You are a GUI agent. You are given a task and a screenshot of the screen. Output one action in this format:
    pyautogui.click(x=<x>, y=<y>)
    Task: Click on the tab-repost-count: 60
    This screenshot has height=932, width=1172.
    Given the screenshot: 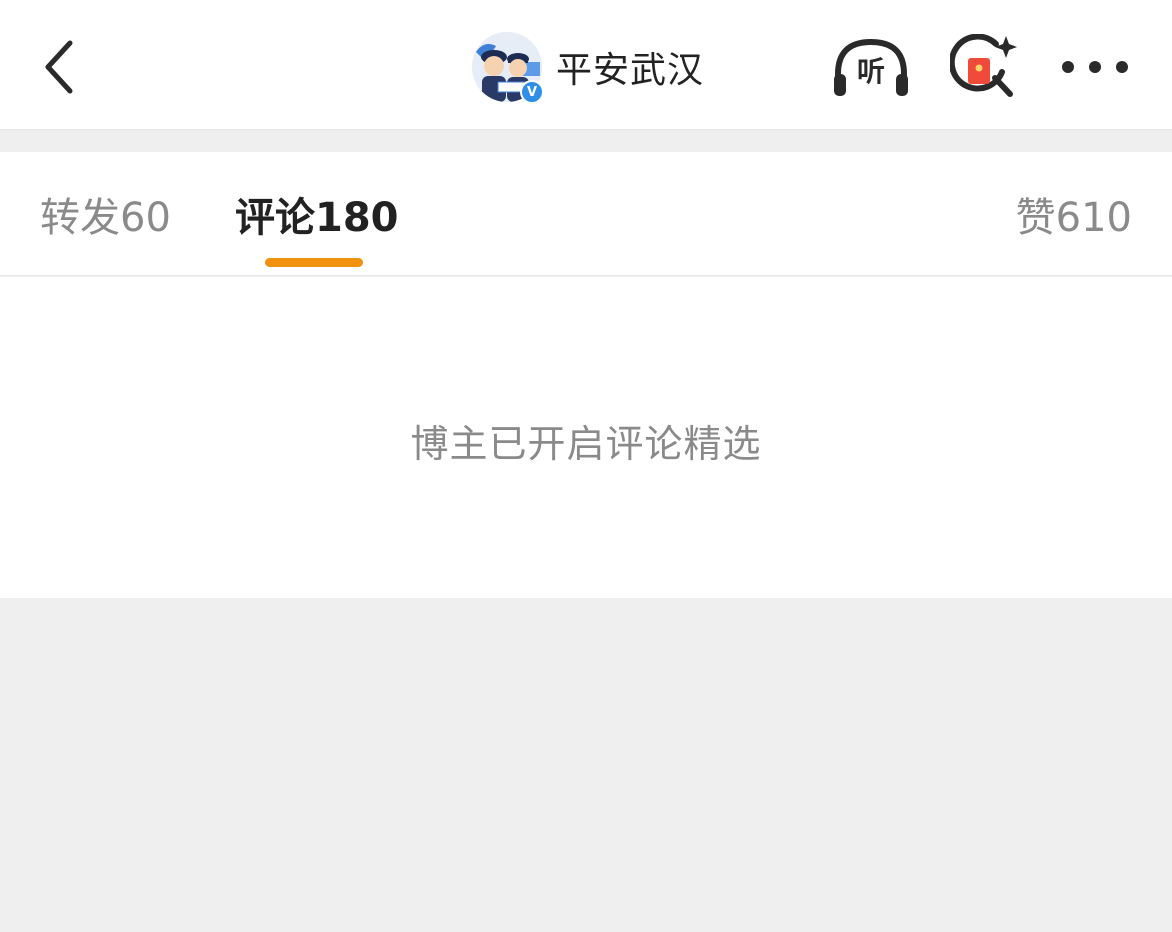 What is the action you would take?
    pyautogui.click(x=145, y=218)
    